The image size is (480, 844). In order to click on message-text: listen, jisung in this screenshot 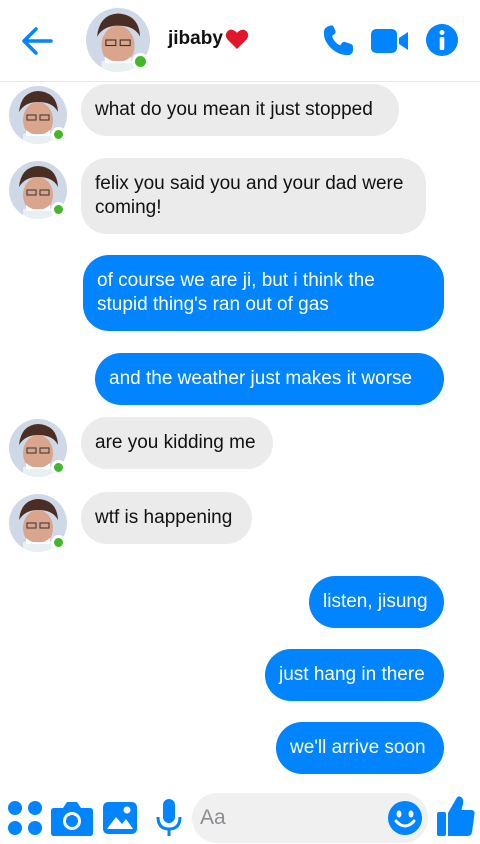, I will do `click(375, 601)`.